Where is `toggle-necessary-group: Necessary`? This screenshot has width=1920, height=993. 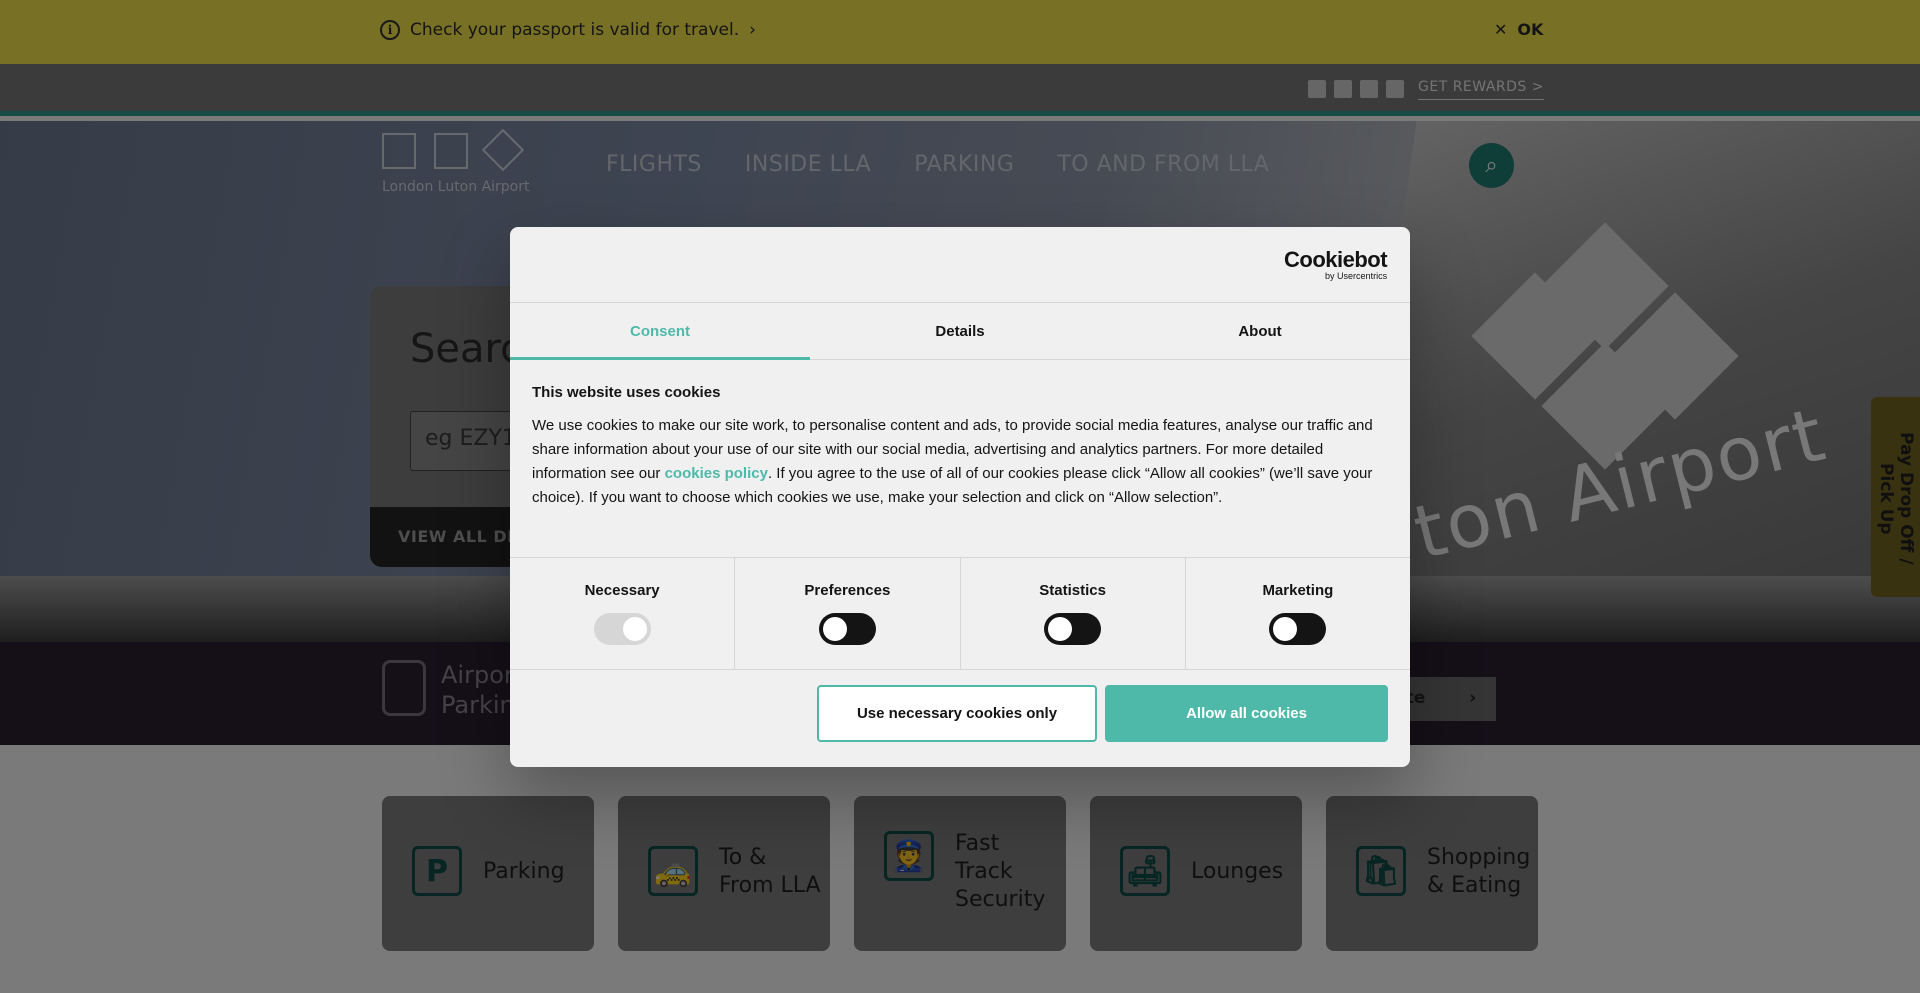 toggle-necessary-group: Necessary is located at coordinates (623, 613).